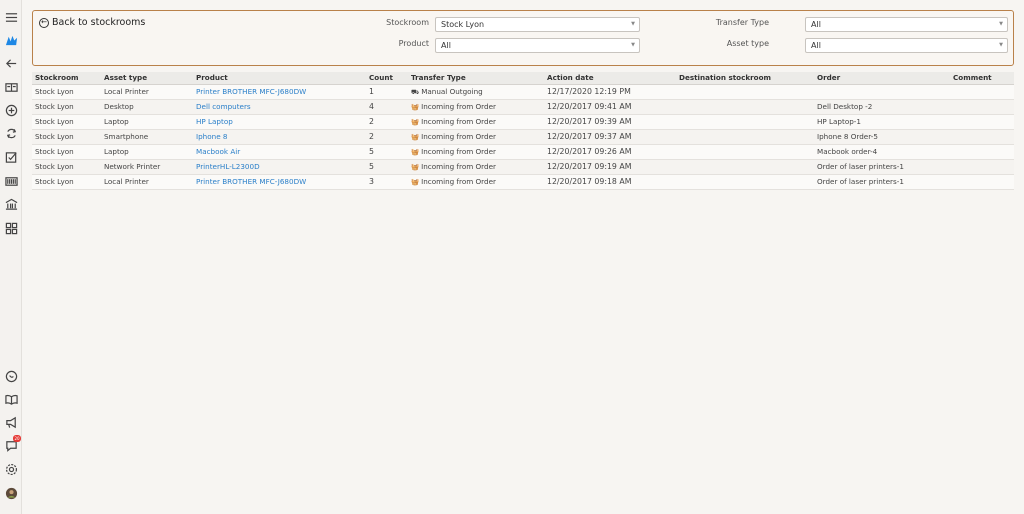  Describe the element at coordinates (66, 78) in the screenshot. I see `header-stockroom: Stockroom` at that location.